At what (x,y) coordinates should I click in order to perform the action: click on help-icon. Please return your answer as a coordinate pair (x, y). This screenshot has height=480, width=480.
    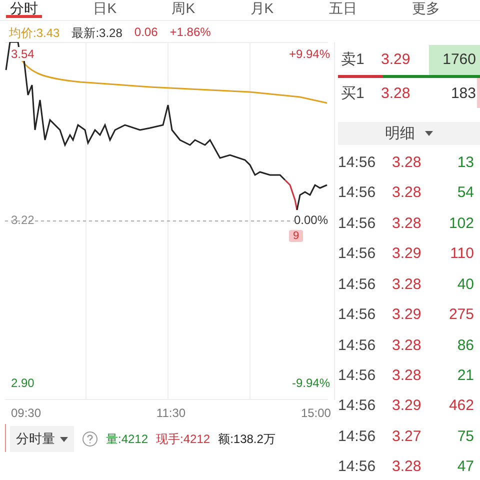
    Looking at the image, I should click on (90, 439).